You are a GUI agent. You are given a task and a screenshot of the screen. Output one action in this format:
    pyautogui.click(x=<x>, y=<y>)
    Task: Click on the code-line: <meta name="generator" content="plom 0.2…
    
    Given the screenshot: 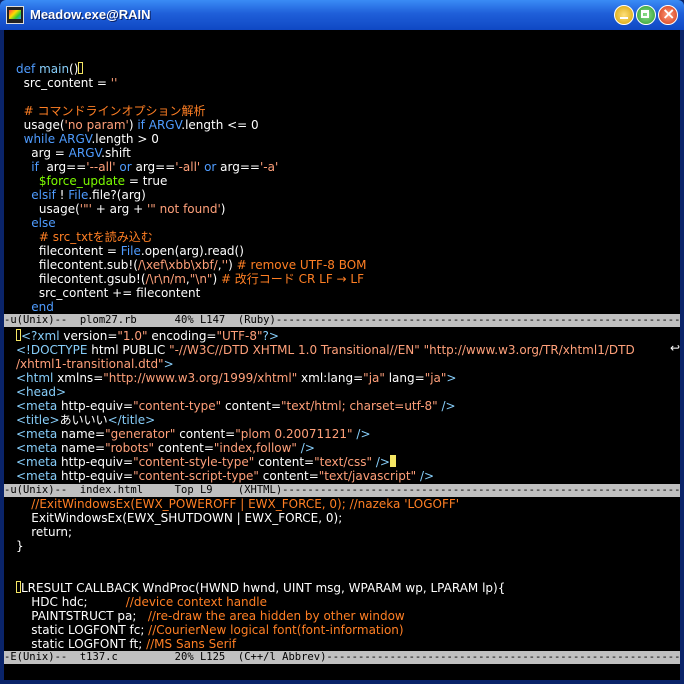 What is the action you would take?
    pyautogui.click(x=193, y=434)
    